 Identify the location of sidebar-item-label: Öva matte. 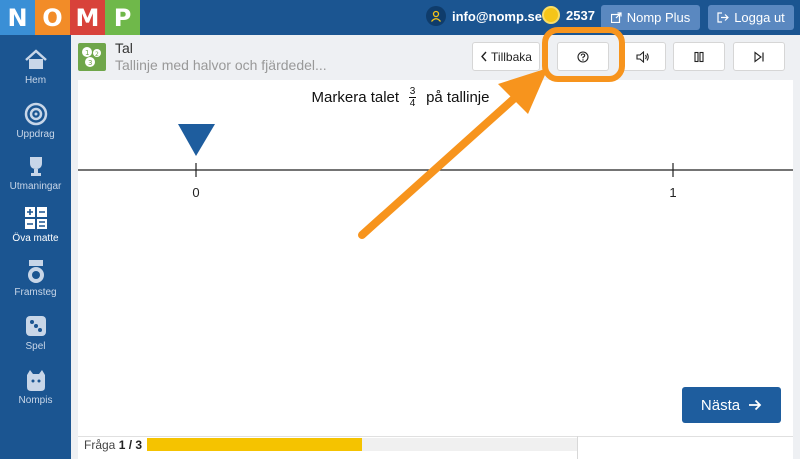
(35, 238).